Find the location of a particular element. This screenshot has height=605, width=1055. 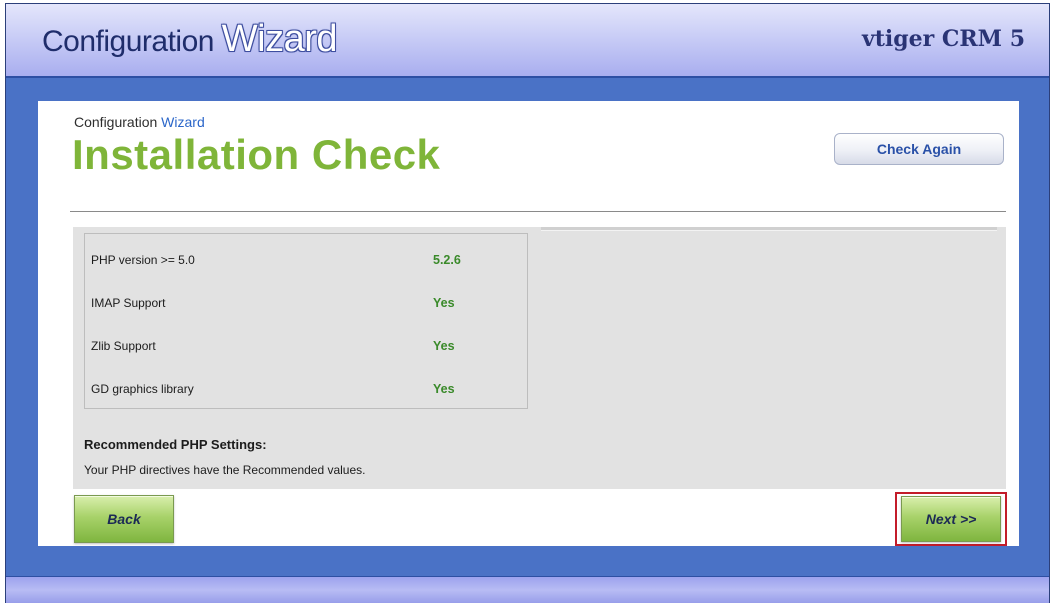

brand-logo-text: vtiger CRM 5 is located at coordinates (943, 39).